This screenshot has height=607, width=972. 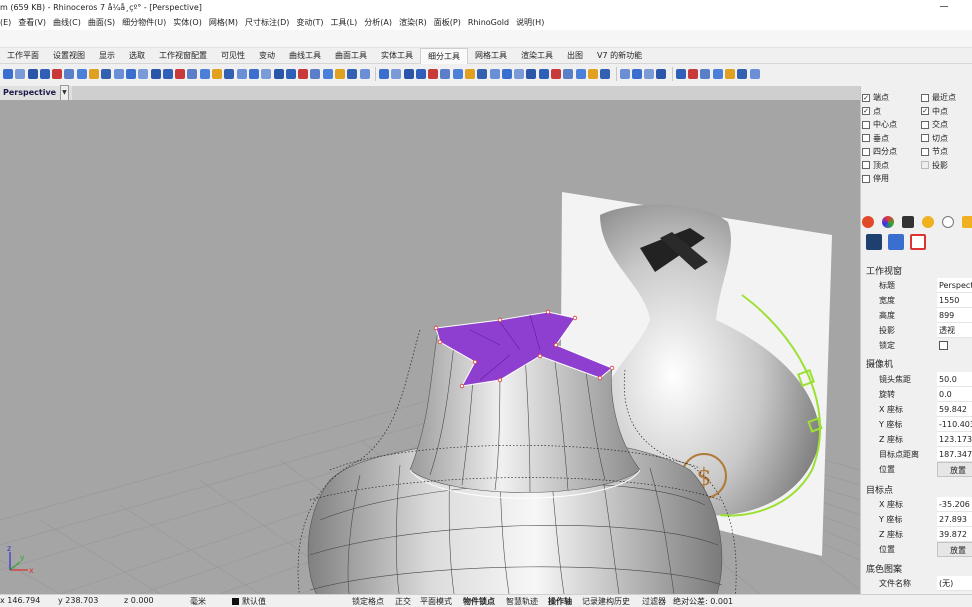 I want to click on color-tab-icon, so click(x=888, y=222).